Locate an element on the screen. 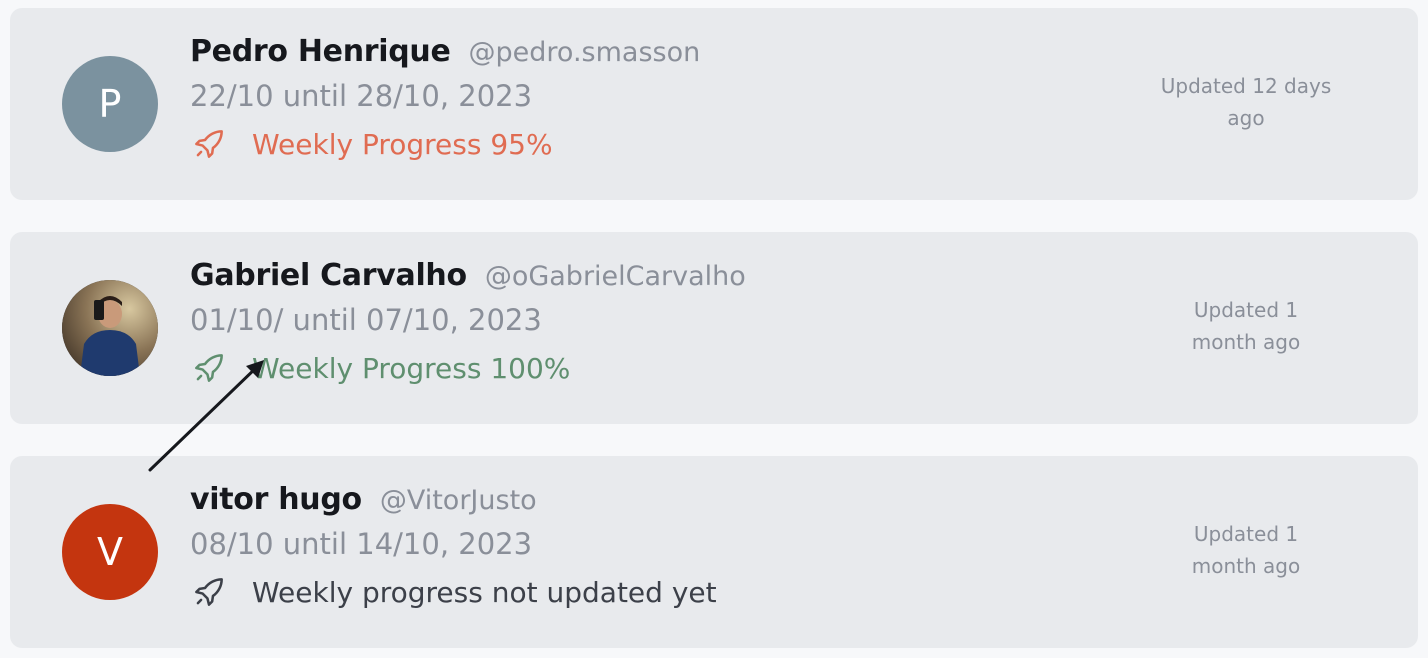 This screenshot has height=658, width=1428. avatar: V is located at coordinates (110, 552).